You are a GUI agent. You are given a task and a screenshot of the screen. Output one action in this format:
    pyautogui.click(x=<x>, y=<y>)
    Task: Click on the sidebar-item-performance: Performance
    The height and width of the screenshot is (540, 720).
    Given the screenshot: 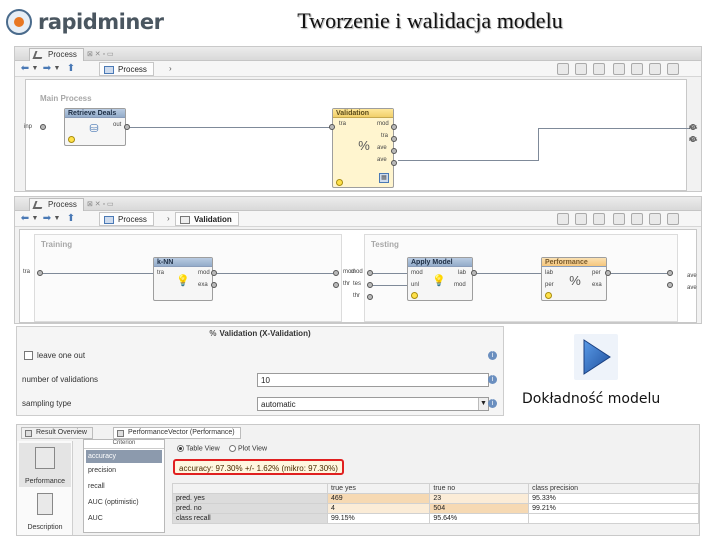 What is the action you would take?
    pyautogui.click(x=45, y=465)
    